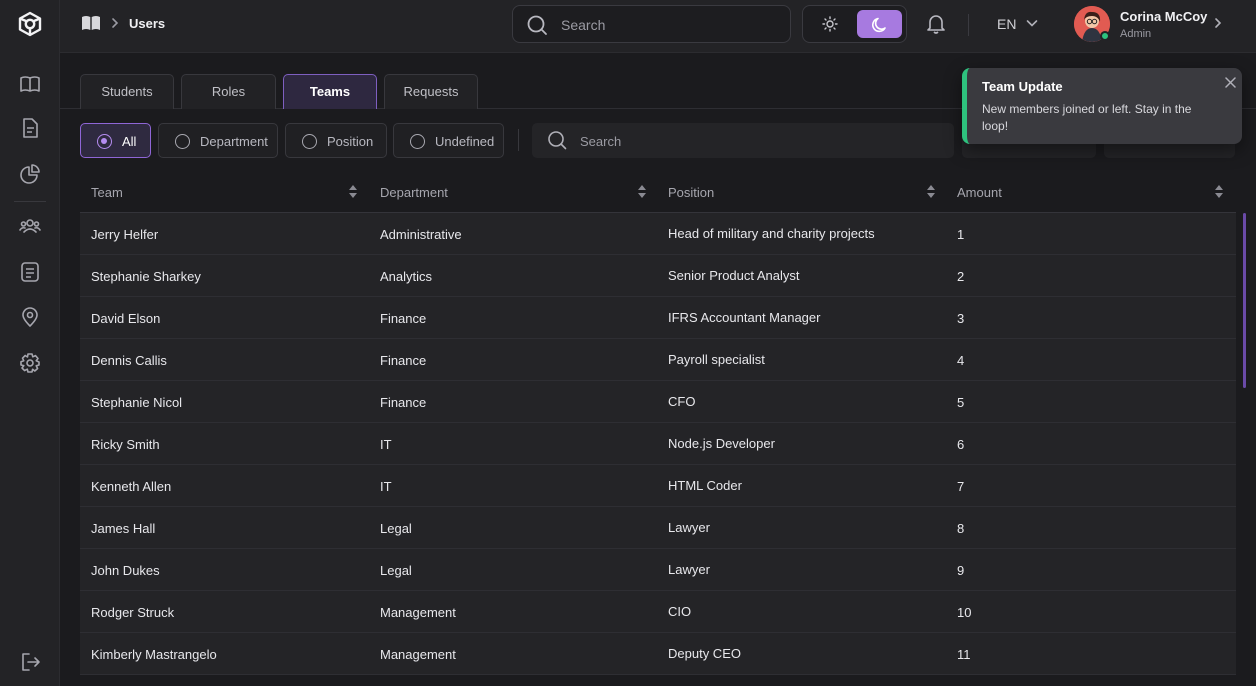  Describe the element at coordinates (448, 140) in the screenshot. I see `filter-undefined: Undefined` at that location.